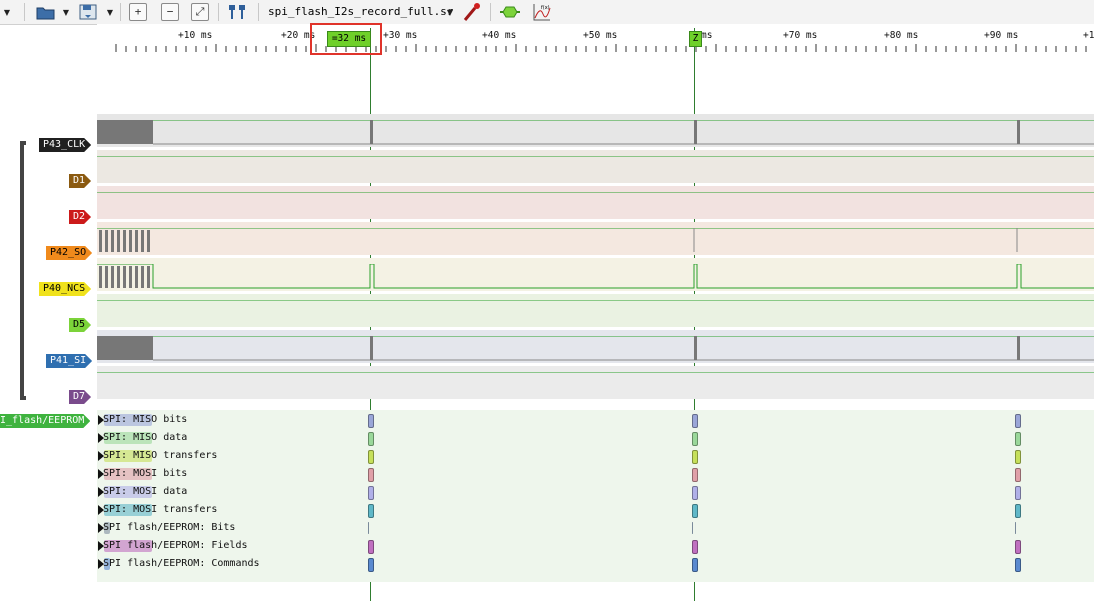 The width and height of the screenshot is (1094, 601). I want to click on ruler-tick-label: +1, so click(1088, 35).